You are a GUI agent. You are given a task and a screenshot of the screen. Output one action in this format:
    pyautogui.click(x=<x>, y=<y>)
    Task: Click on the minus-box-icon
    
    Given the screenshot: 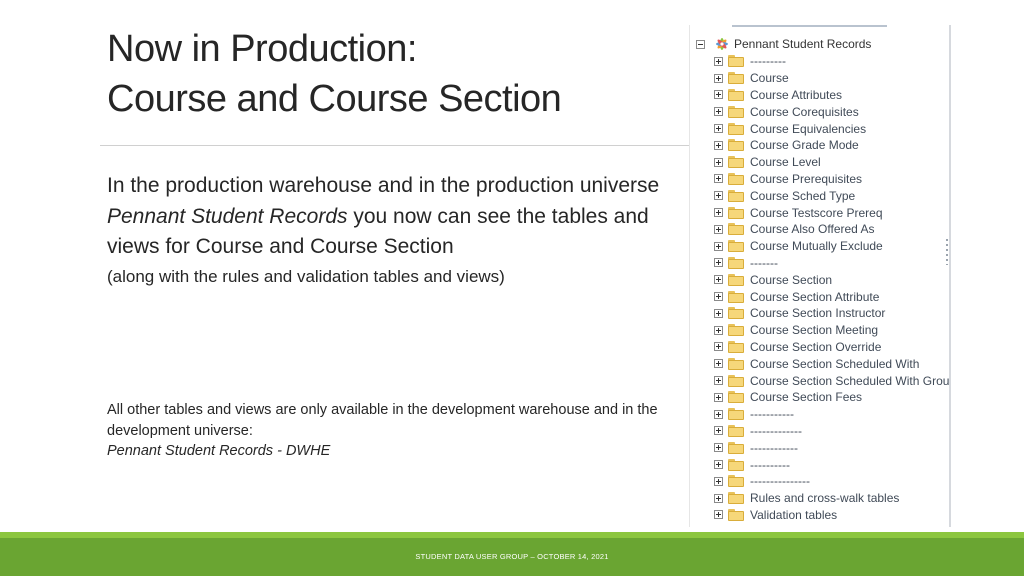 What is the action you would take?
    pyautogui.click(x=700, y=44)
    